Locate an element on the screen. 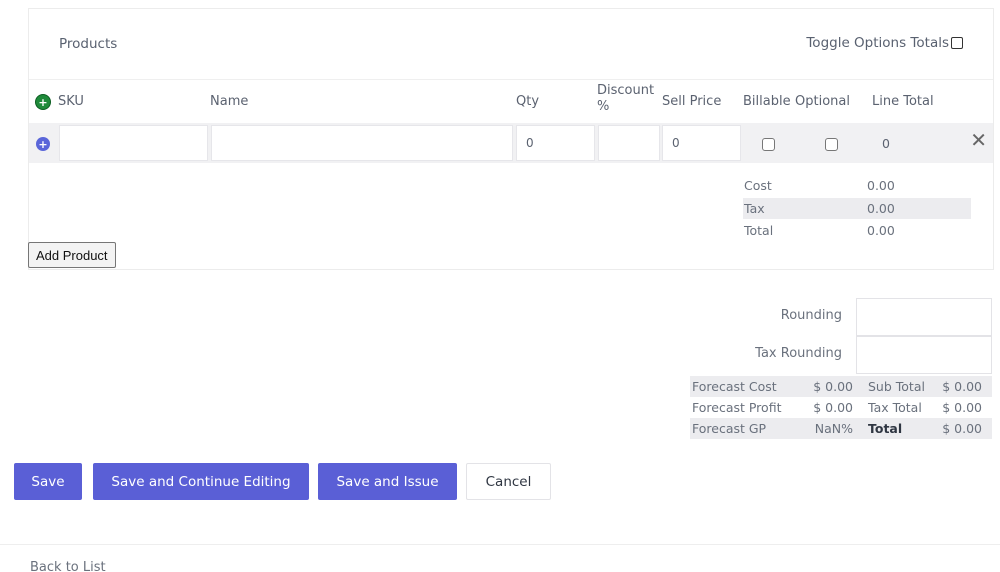 This screenshot has height=572, width=1000. discount-input is located at coordinates (629, 143).